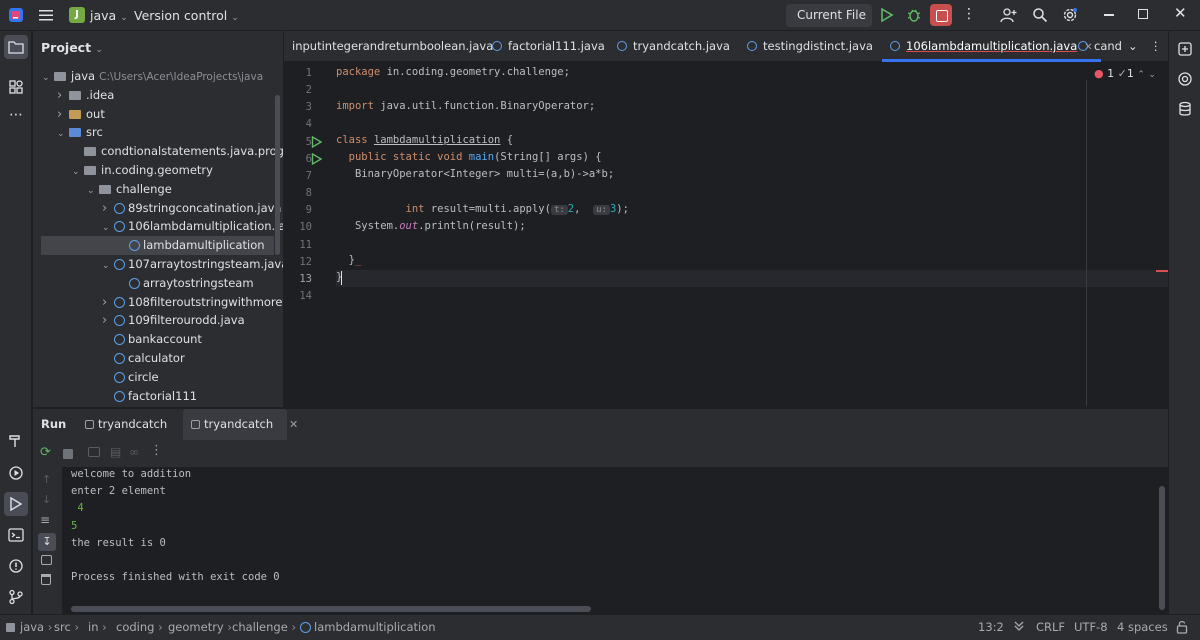 The width and height of the screenshot is (1200, 640). I want to click on run-main-gutter-icon, so click(317, 160).